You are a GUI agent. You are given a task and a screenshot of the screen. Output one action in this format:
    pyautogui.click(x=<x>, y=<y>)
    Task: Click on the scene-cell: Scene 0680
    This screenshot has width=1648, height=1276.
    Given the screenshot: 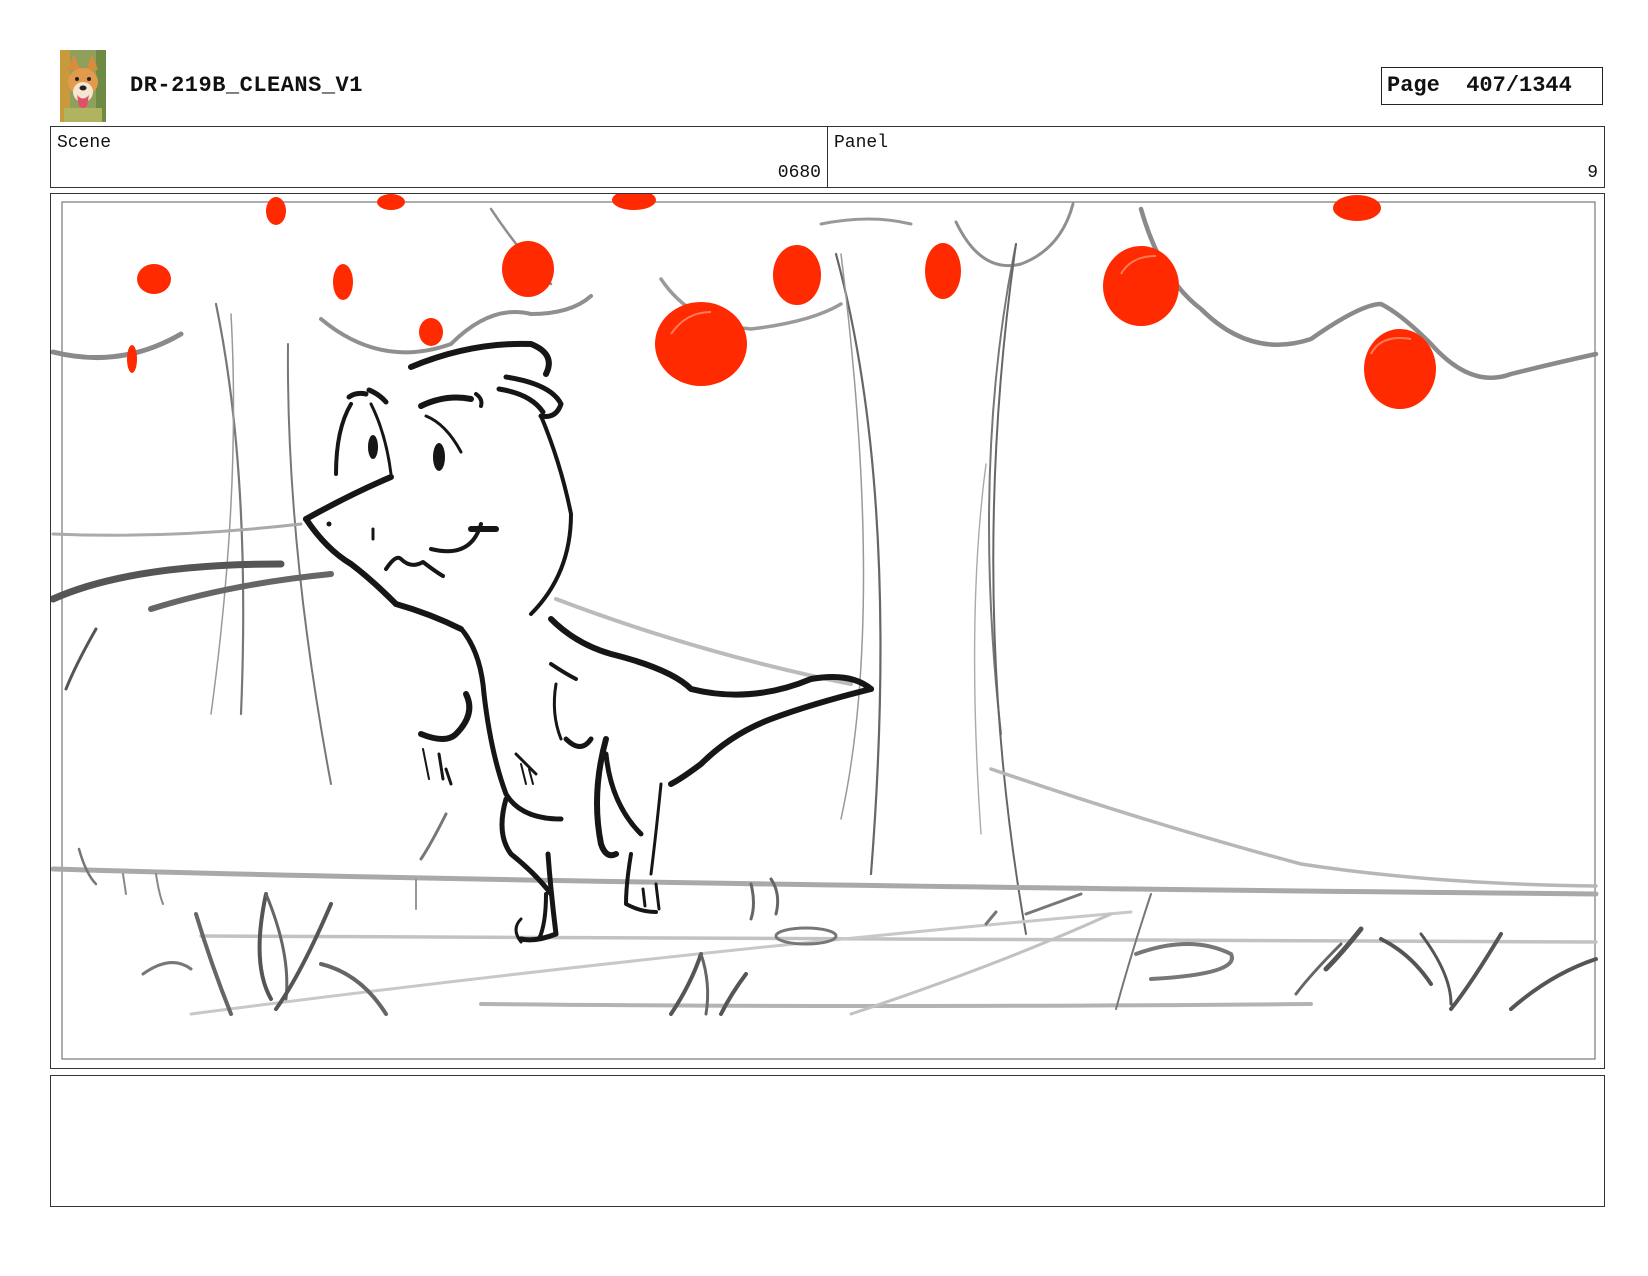 What is the action you would take?
    pyautogui.click(x=439, y=157)
    